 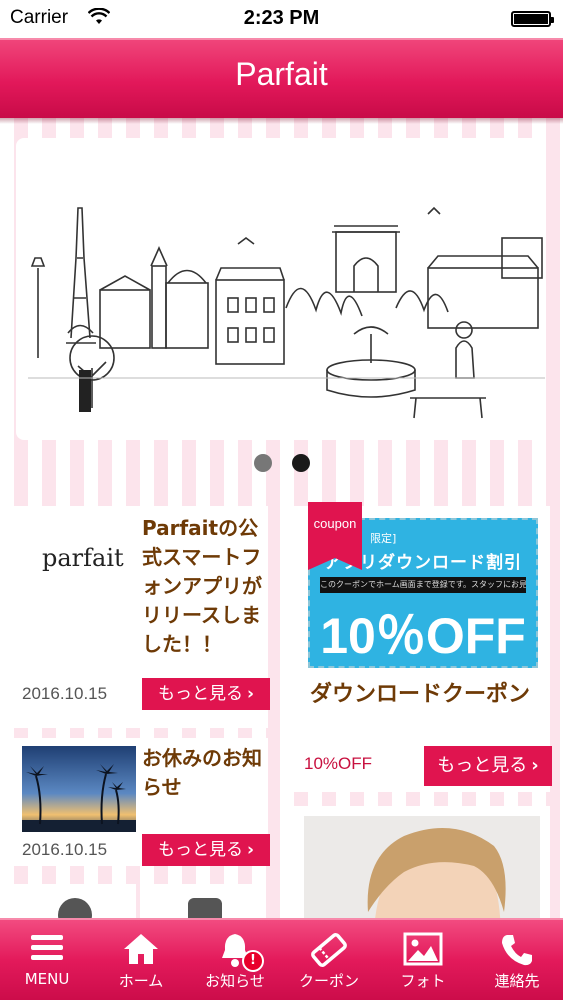 I want to click on home-icon, so click(x=141, y=951).